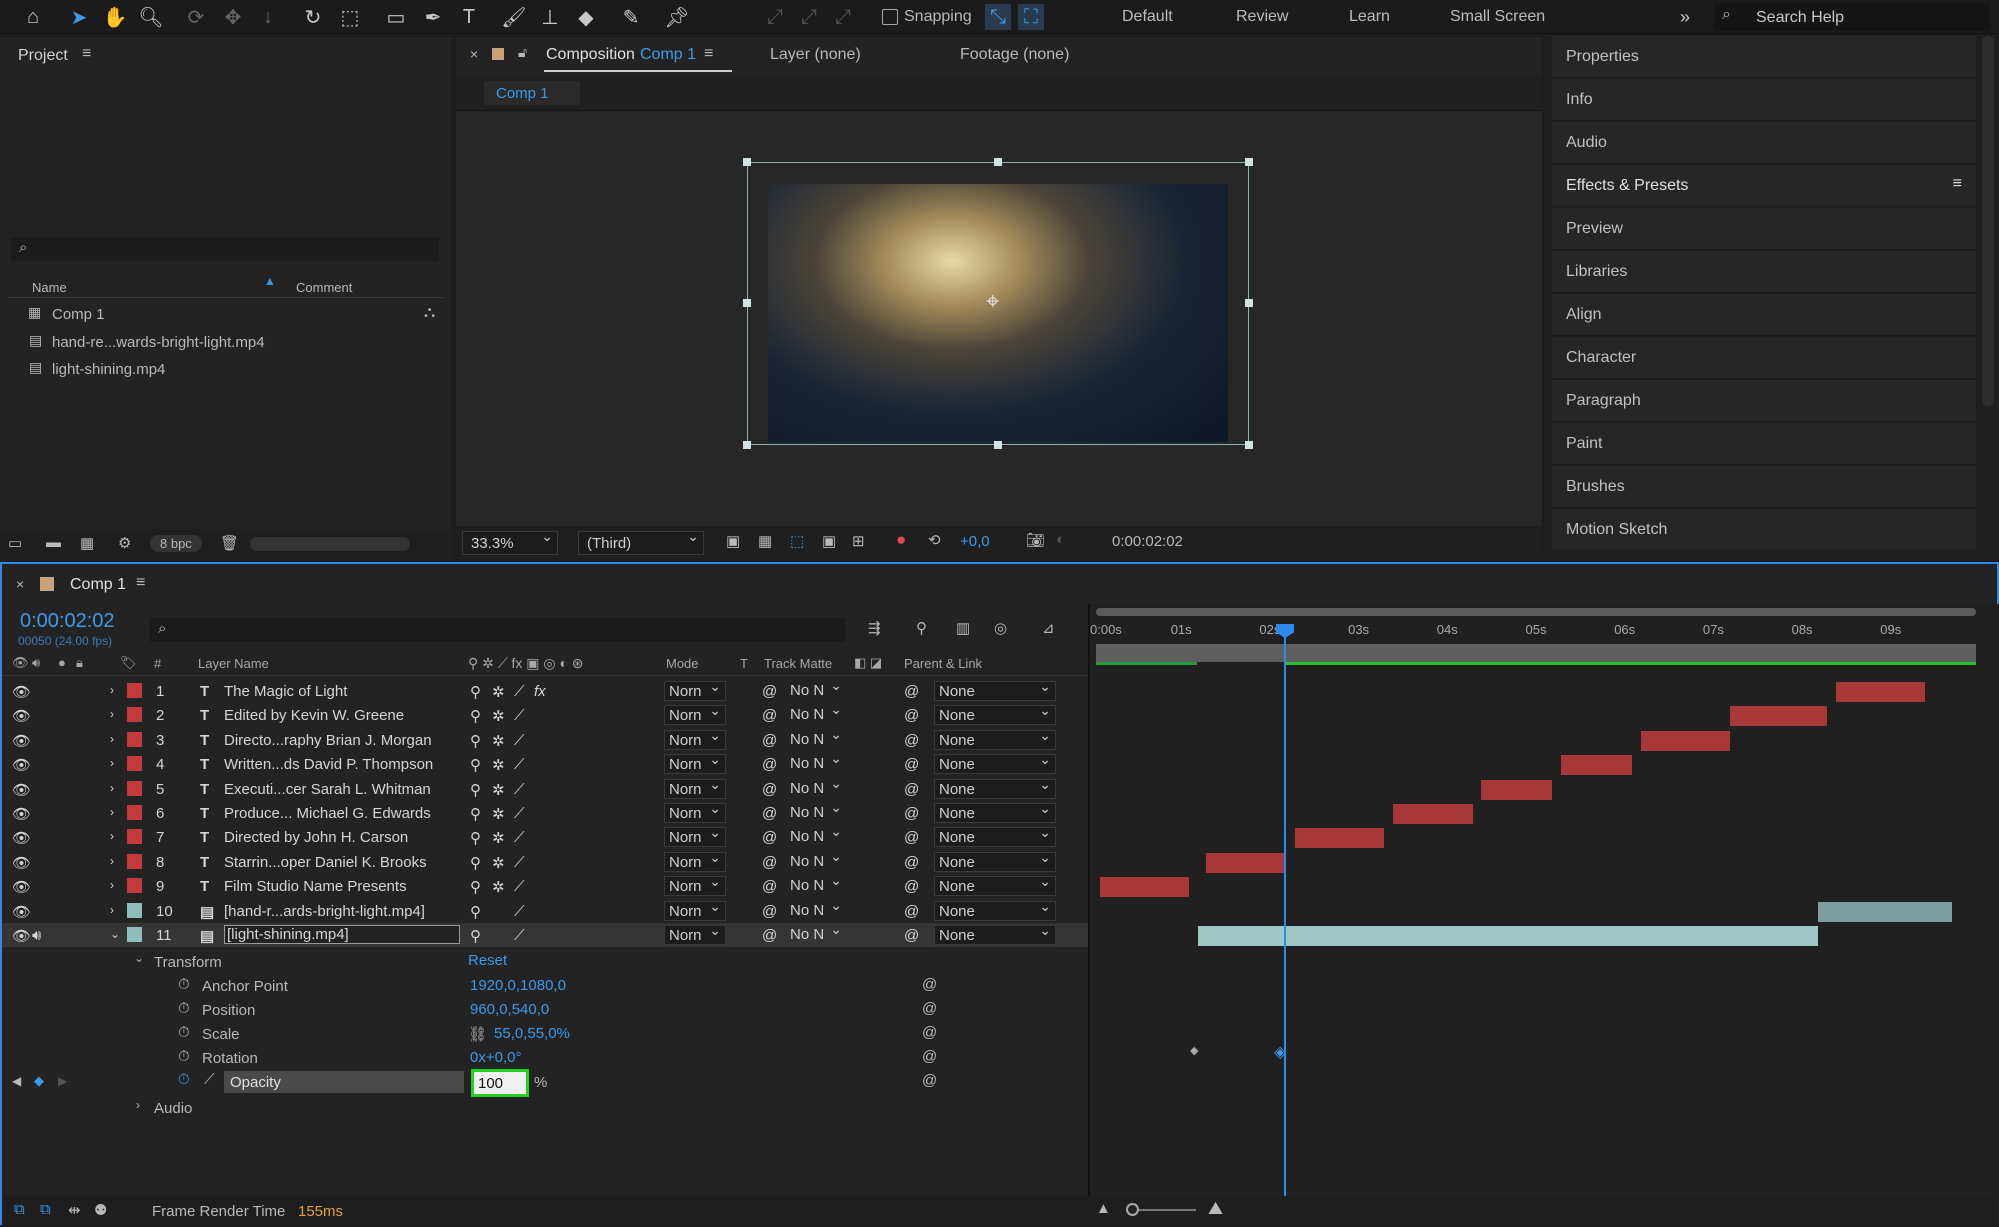 The width and height of the screenshot is (1999, 1227). I want to click on layer-tab: Layer (none), so click(815, 55).